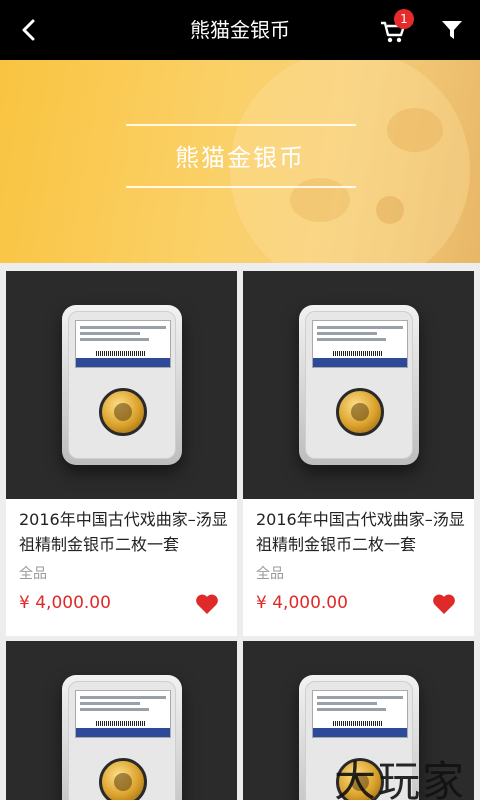 The width and height of the screenshot is (480, 800). I want to click on banner-title: 熊猫金银币, so click(240, 158).